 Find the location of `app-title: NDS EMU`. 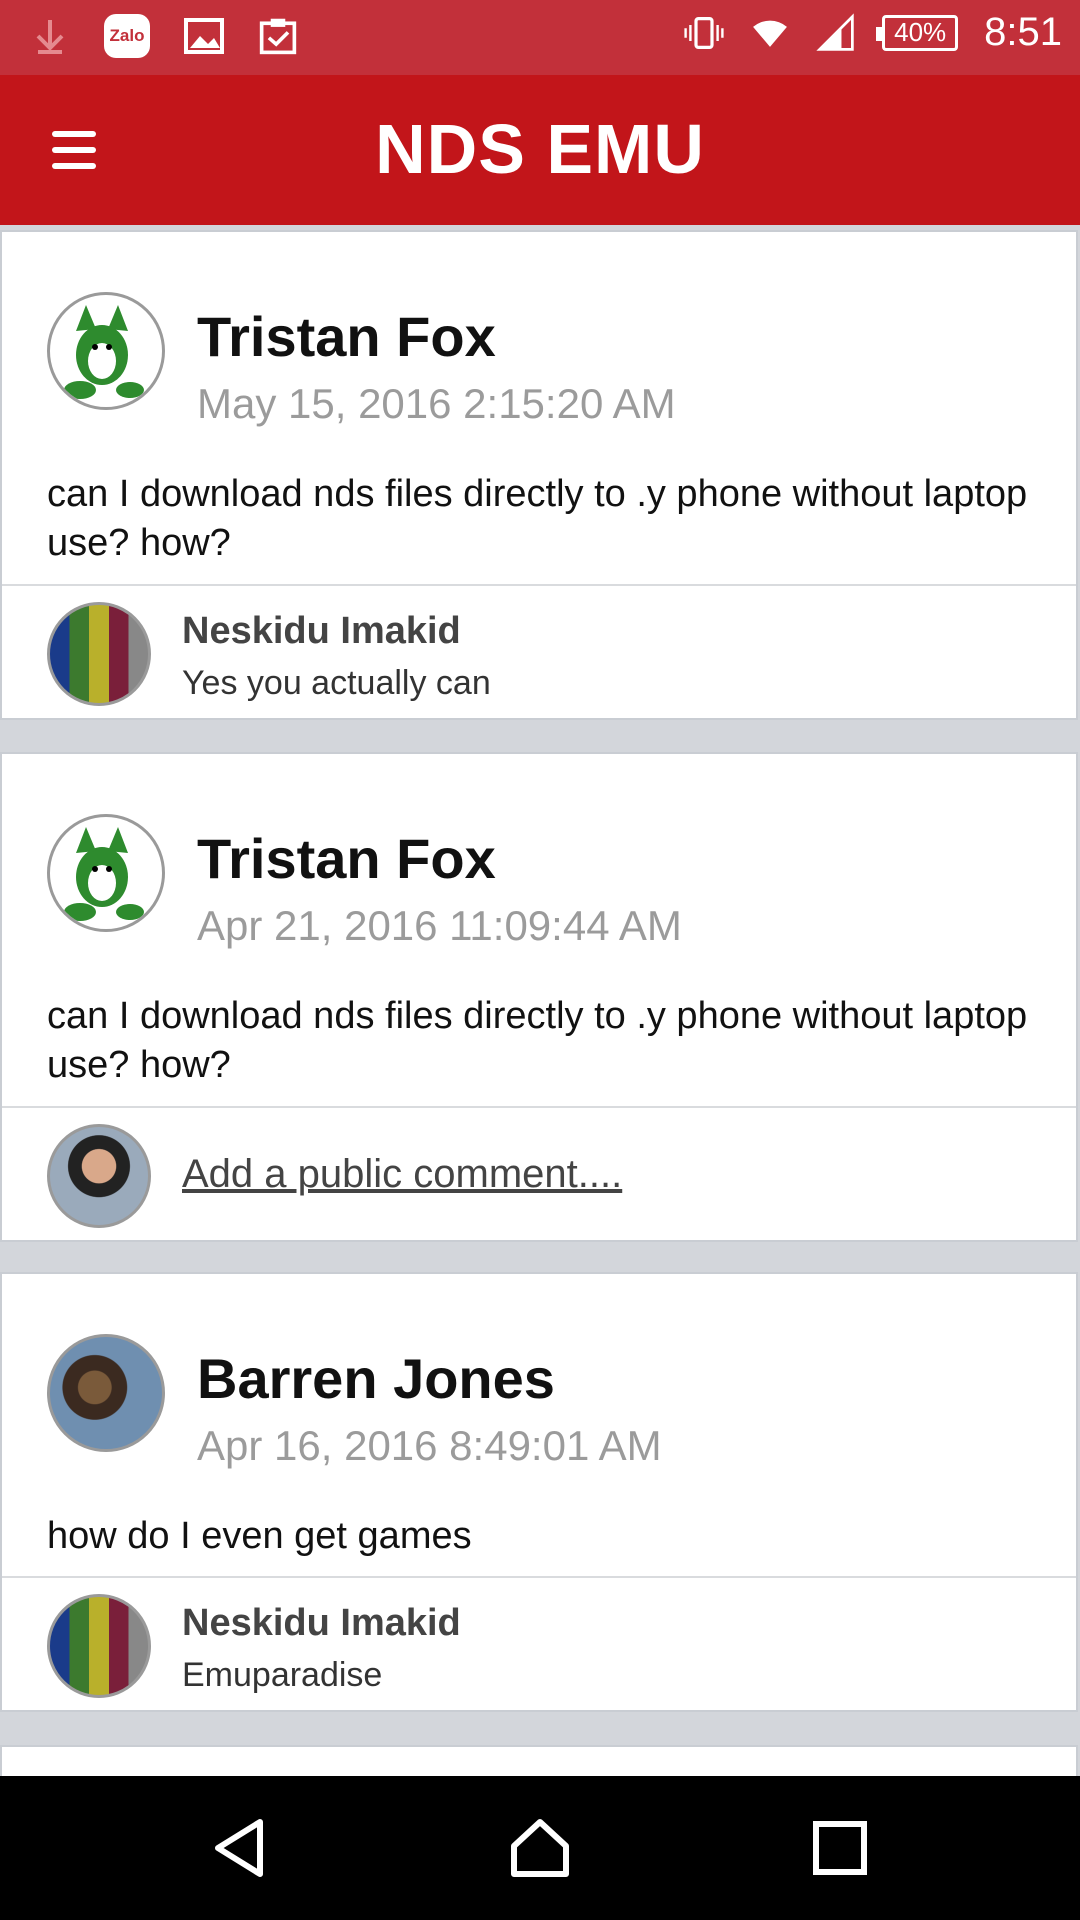

app-title: NDS EMU is located at coordinates (540, 149).